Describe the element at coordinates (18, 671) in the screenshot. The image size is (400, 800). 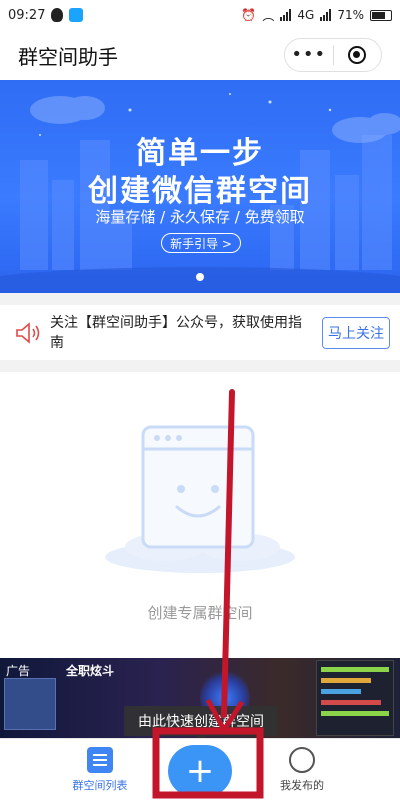
I see `ad-tag: 广告` at that location.